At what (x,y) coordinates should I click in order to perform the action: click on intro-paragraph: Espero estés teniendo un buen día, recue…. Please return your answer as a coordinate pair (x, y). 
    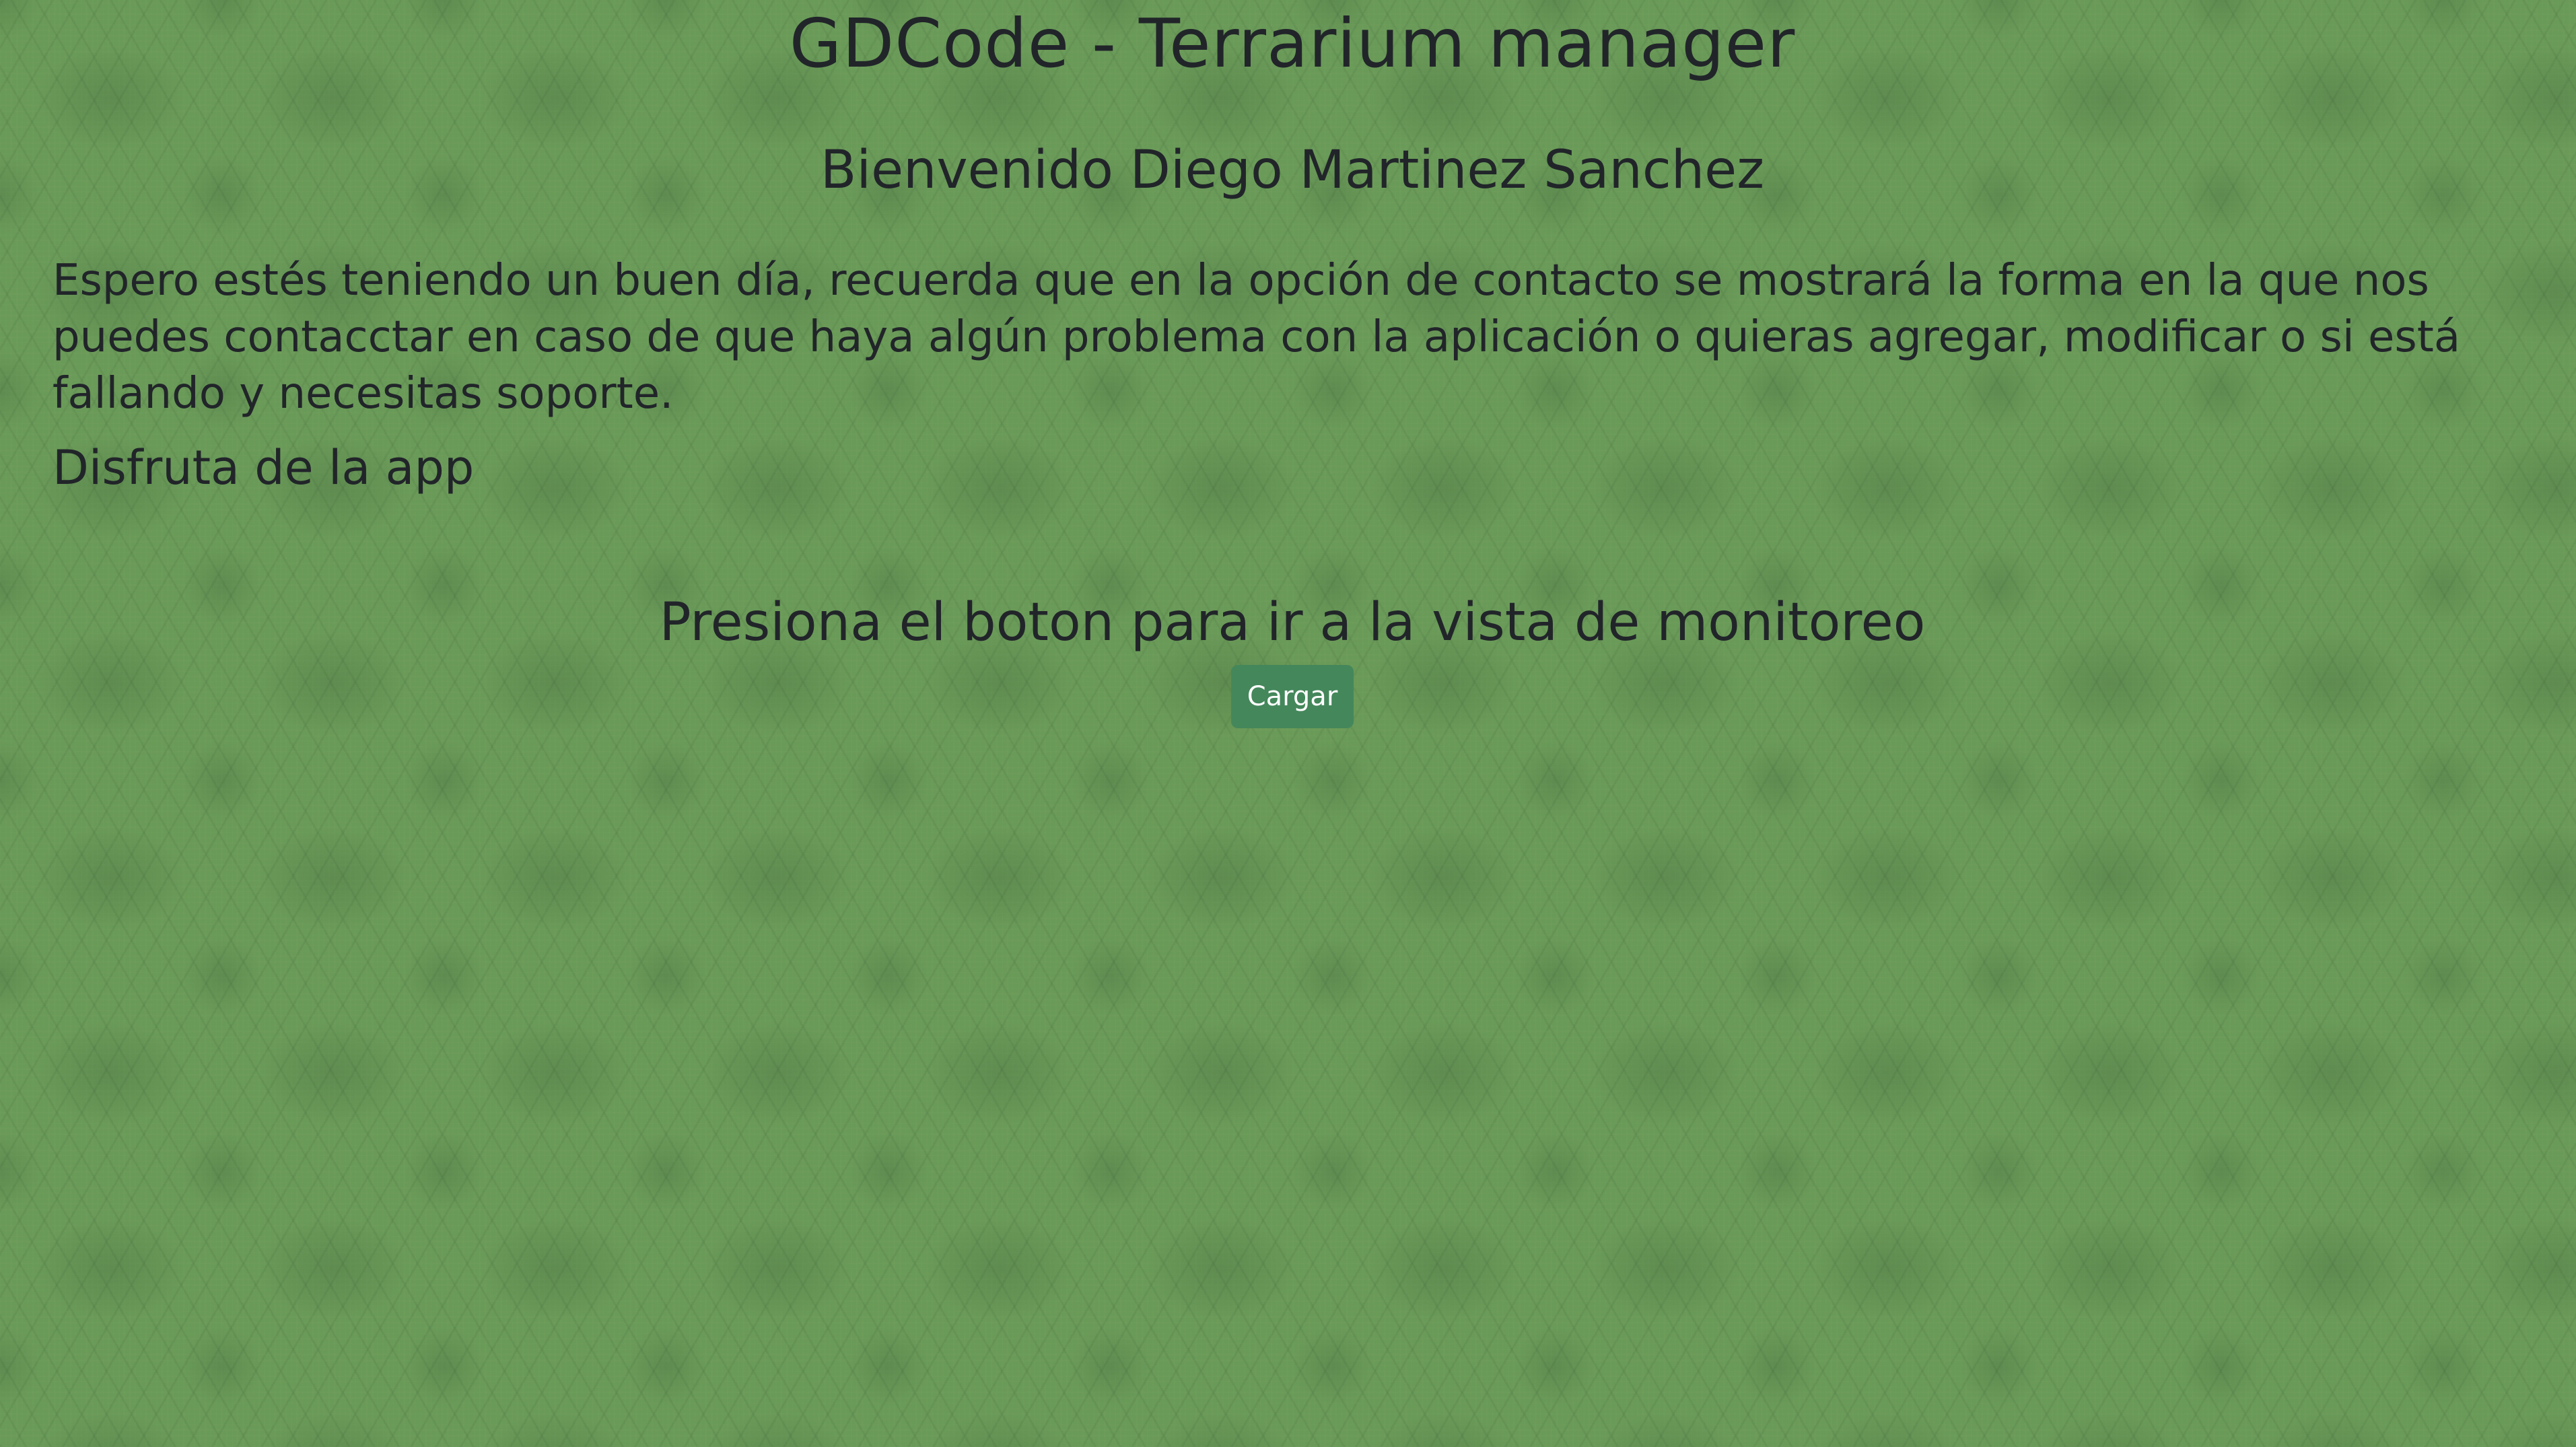
    Looking at the image, I should click on (1257, 338).